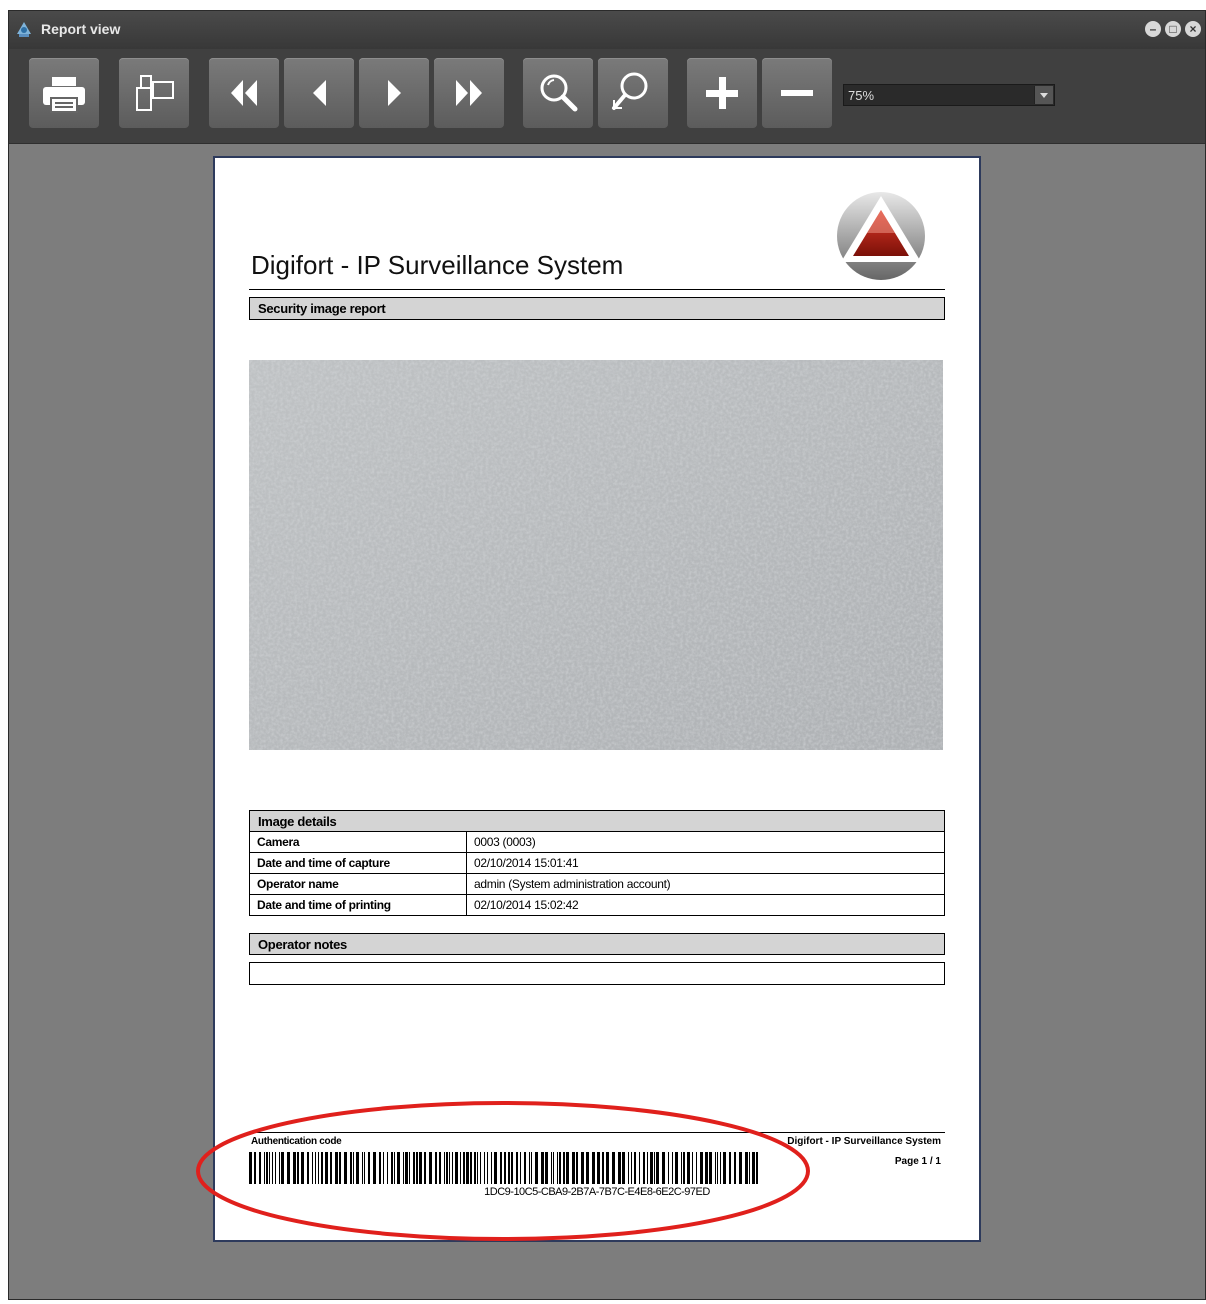 This screenshot has height=1304, width=1206. I want to click on restore-icon: □, so click(1173, 29).